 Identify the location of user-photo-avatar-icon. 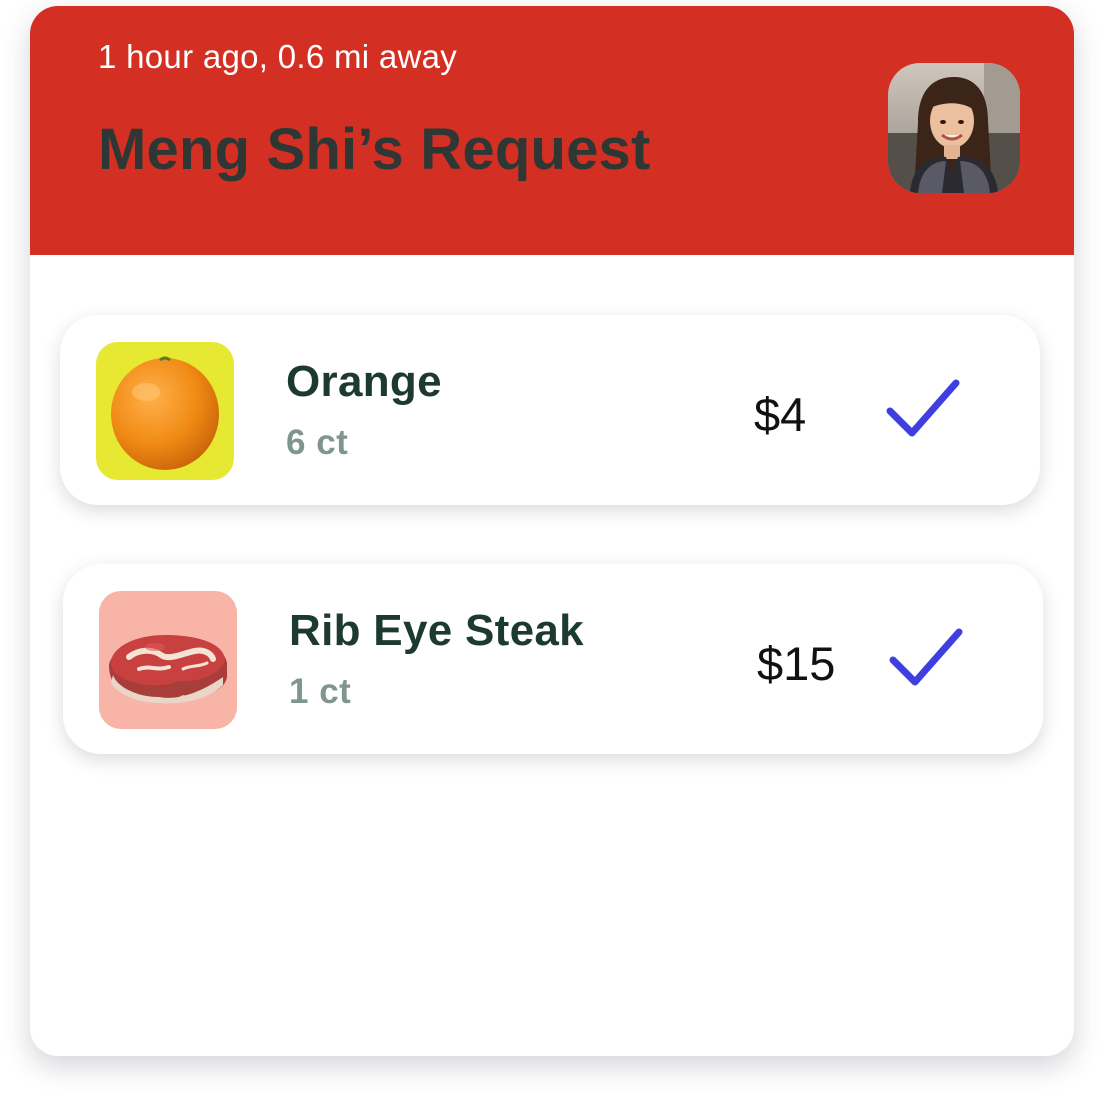
(954, 128).